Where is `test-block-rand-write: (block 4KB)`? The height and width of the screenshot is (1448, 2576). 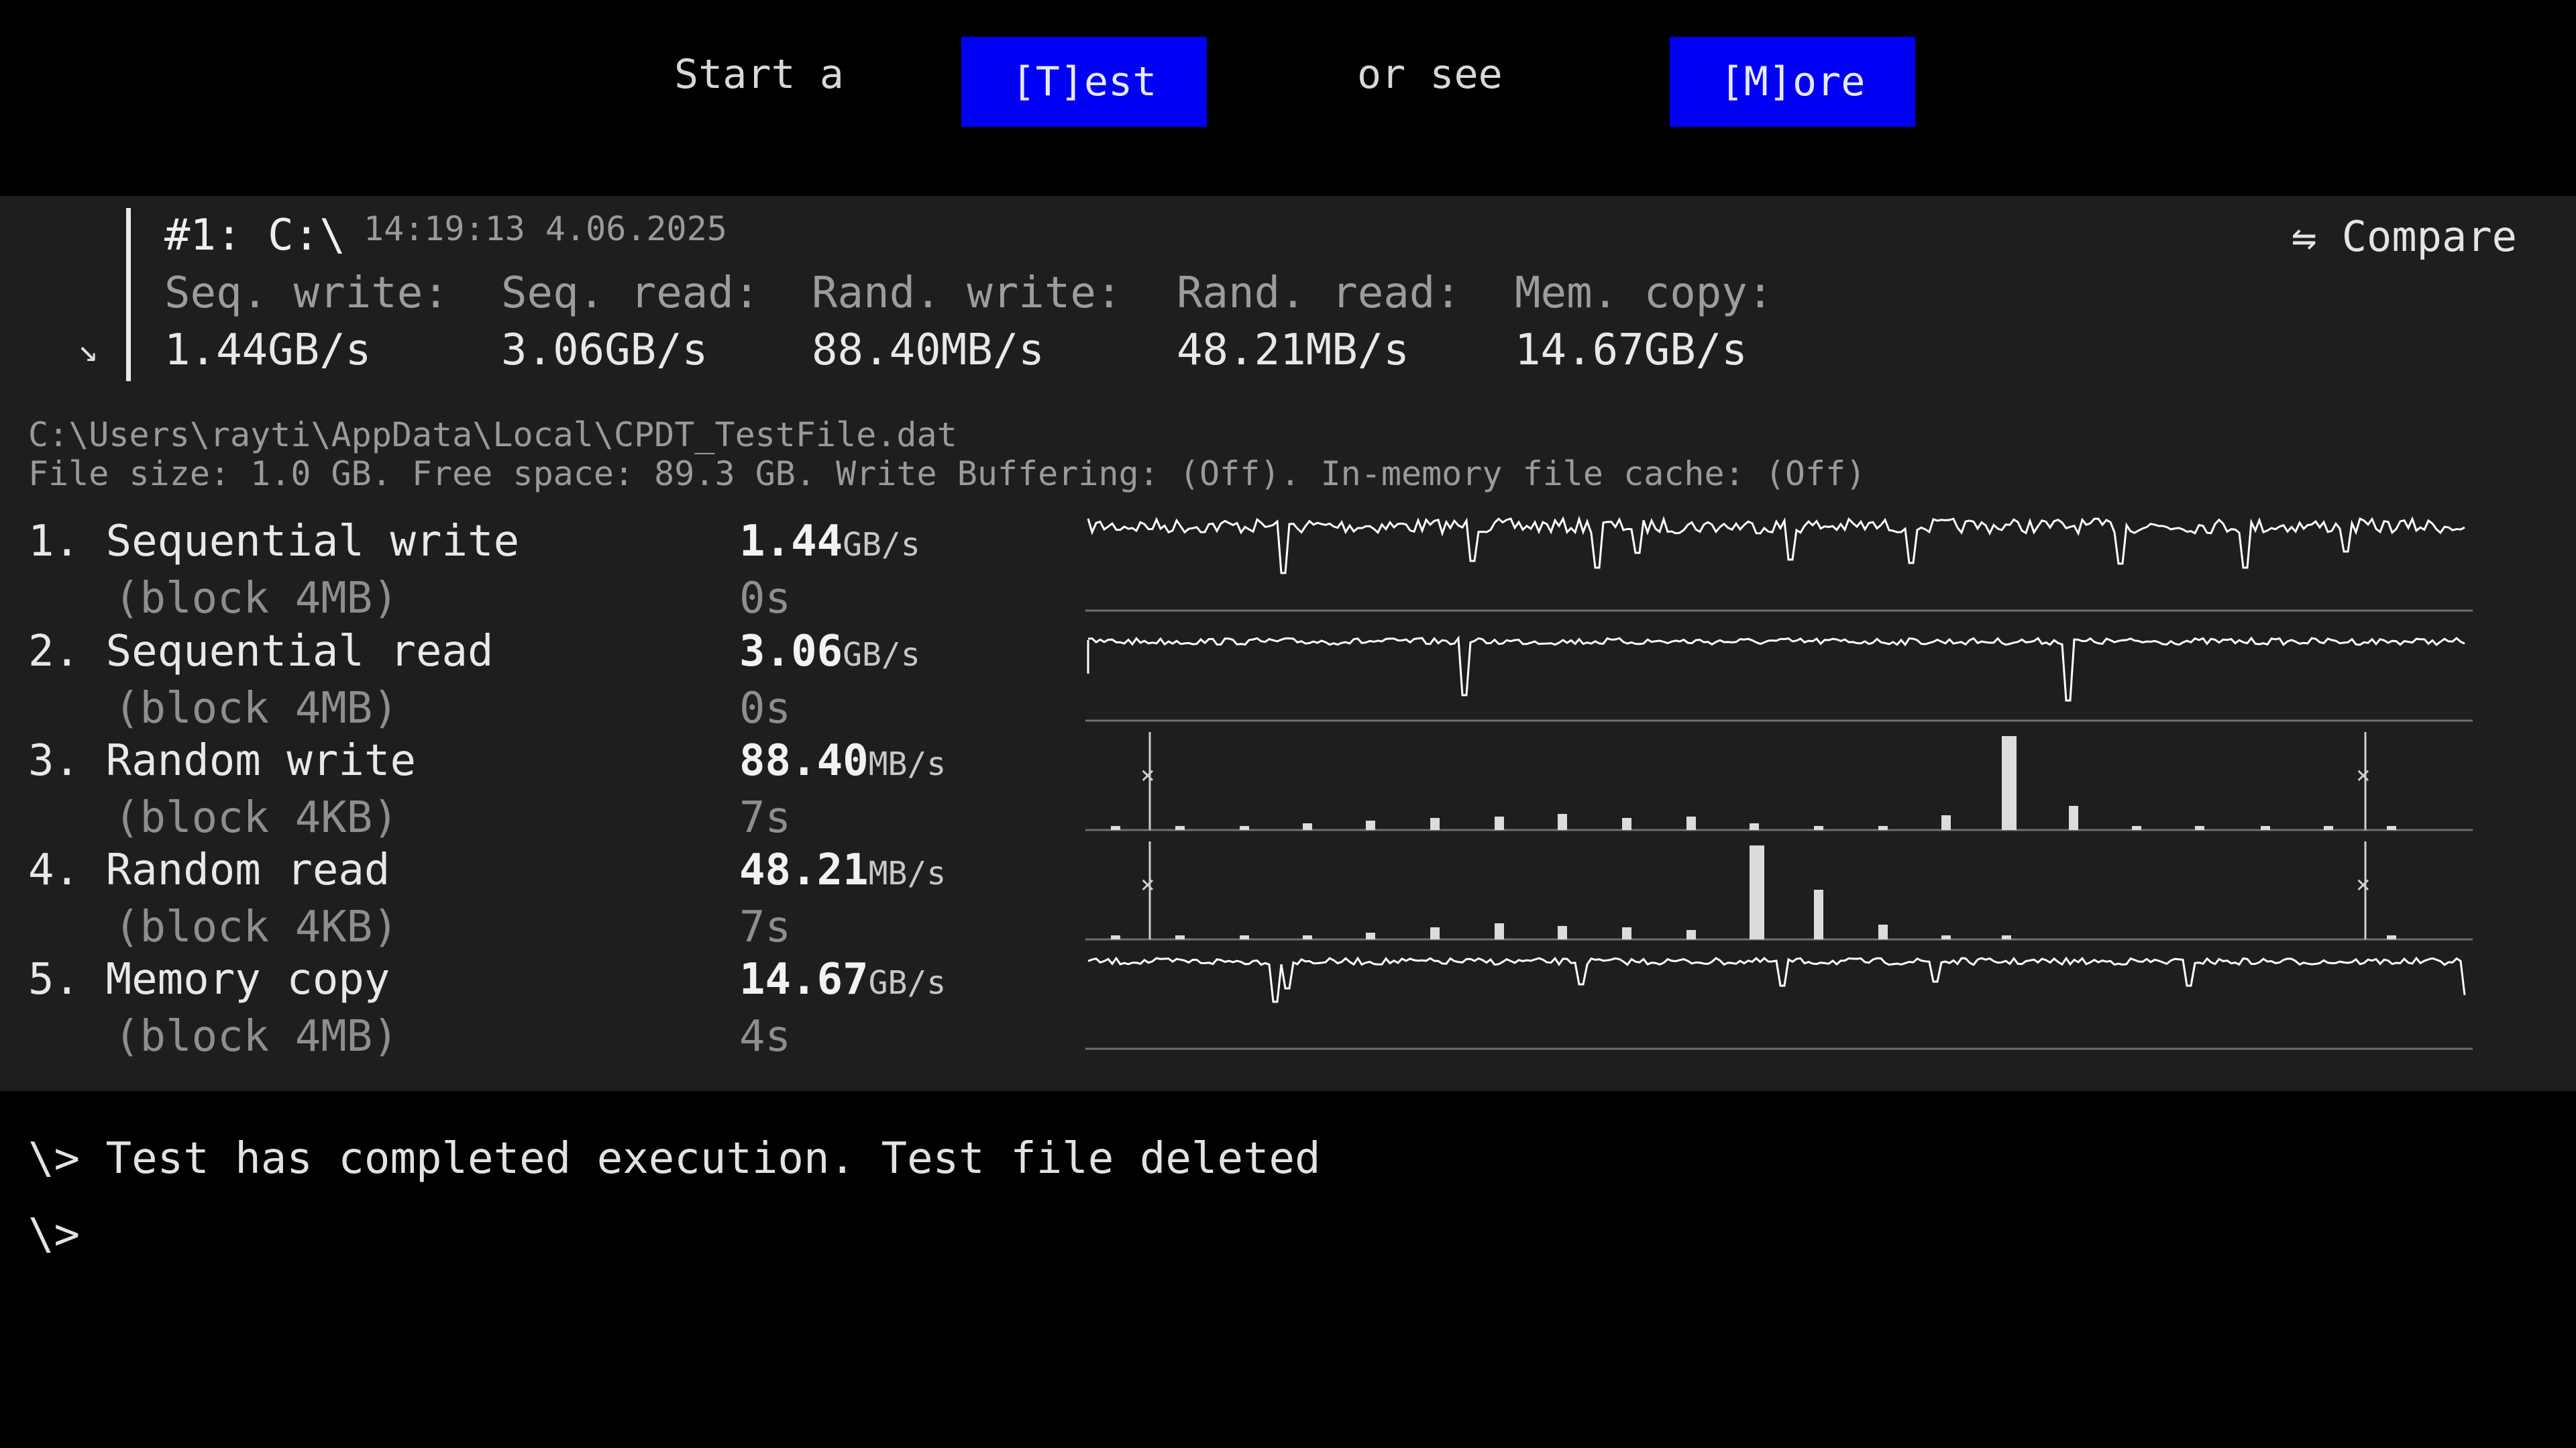 test-block-rand-write: (block 4KB) is located at coordinates (256, 818).